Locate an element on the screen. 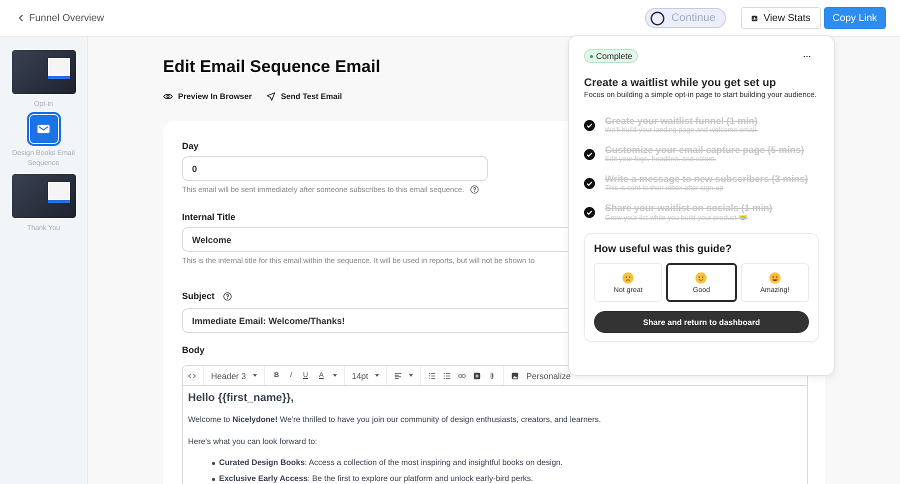  email-greeting: Hello {{first_name}}, is located at coordinates (241, 398).